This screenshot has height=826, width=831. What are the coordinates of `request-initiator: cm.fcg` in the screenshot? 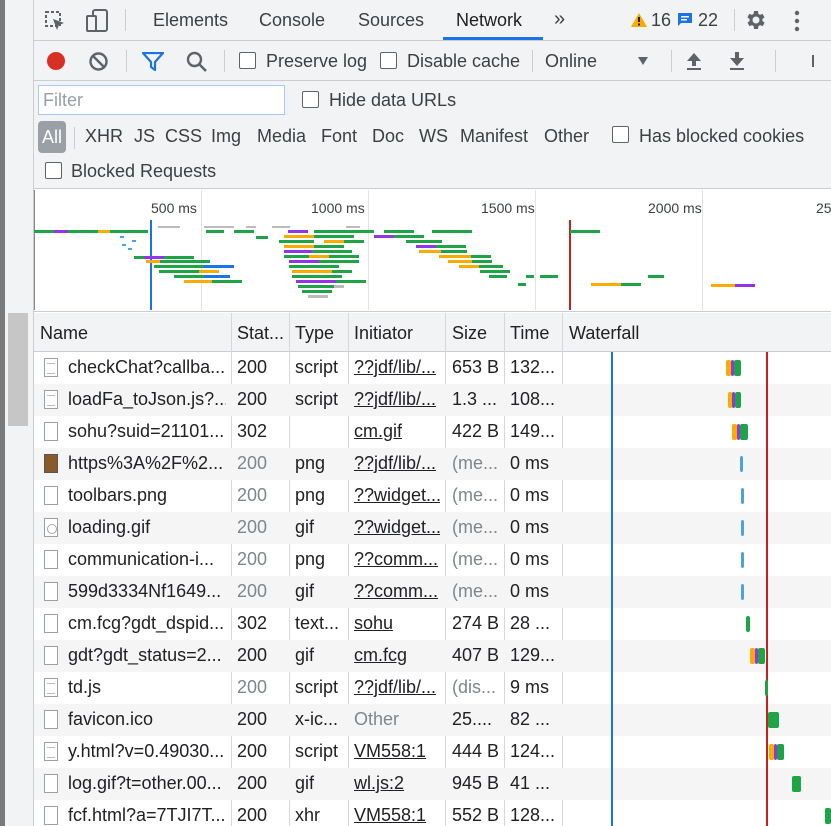 It's located at (397, 655).